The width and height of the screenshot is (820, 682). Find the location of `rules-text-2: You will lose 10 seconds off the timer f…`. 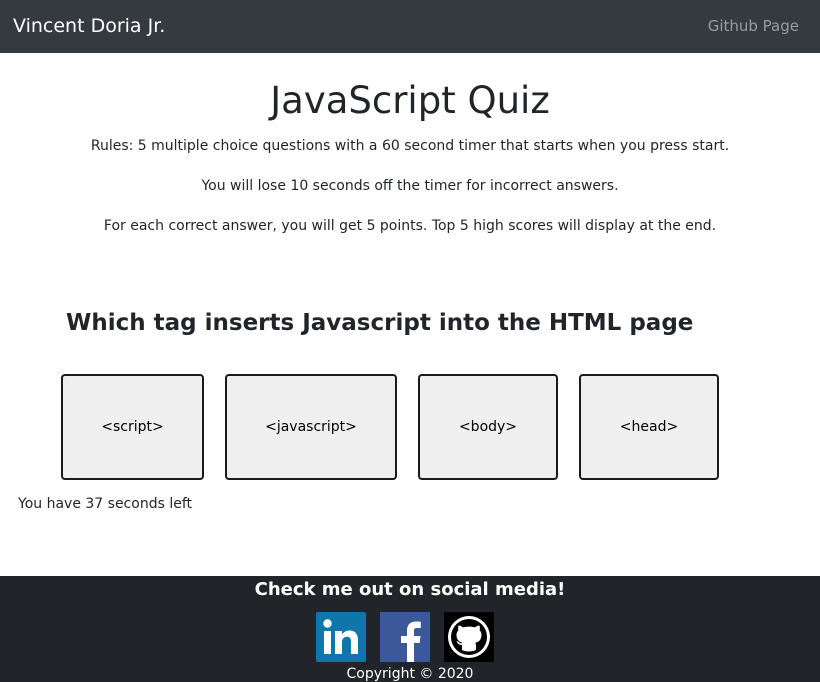

rules-text-2: You will lose 10 seconds off the timer f… is located at coordinates (410, 186).